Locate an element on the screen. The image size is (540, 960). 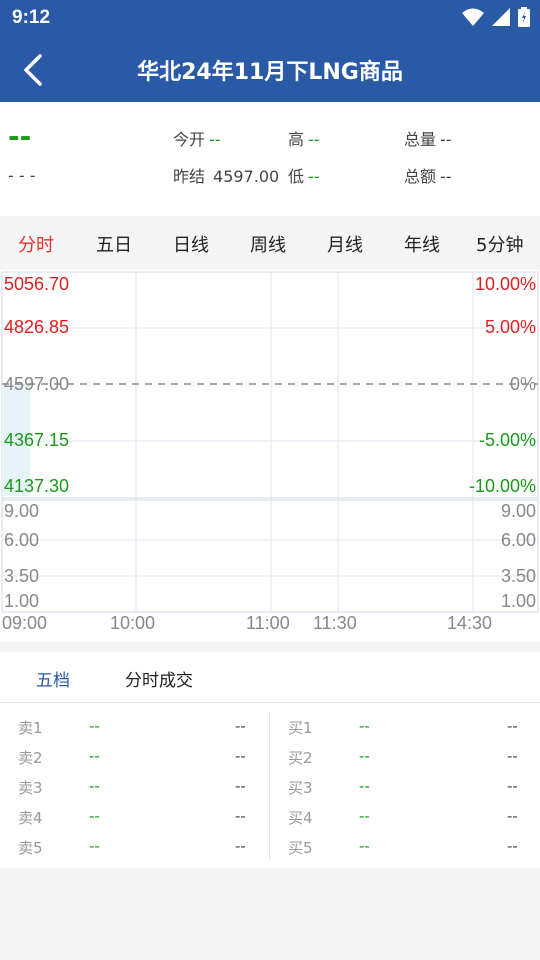
tab-monthly: 月线 is located at coordinates (345, 244).